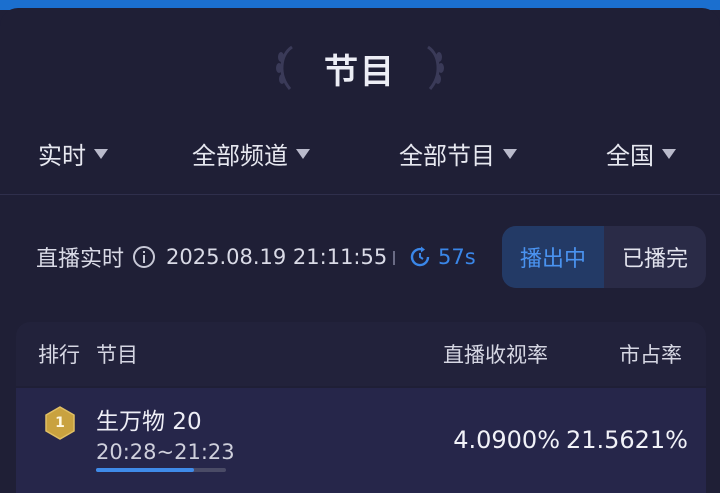 This screenshot has height=493, width=720. I want to click on filter-region-dropdown: 全国, so click(641, 153).